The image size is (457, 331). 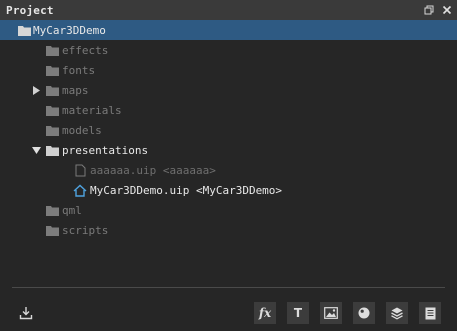 What do you see at coordinates (447, 10) in the screenshot?
I see `close-icon` at bounding box center [447, 10].